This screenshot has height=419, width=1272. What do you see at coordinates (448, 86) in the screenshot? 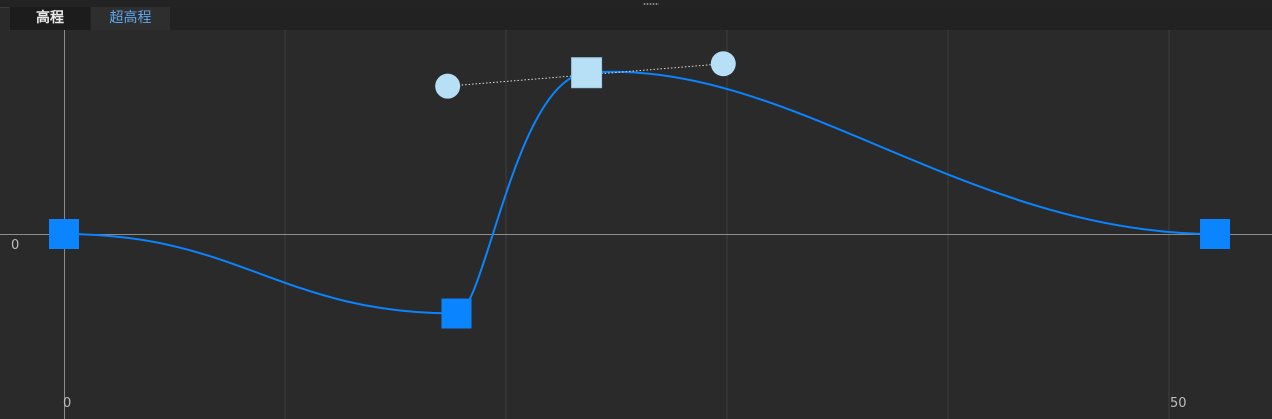
I see `tangent-handle-in` at bounding box center [448, 86].